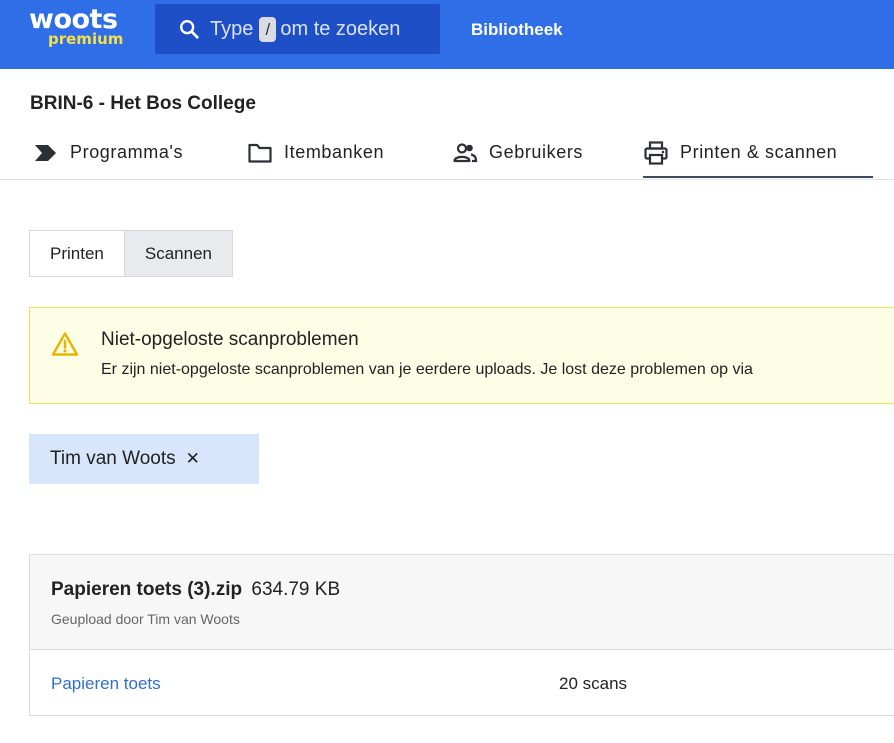  What do you see at coordinates (340, 29) in the screenshot?
I see `search-suffix: om te zoeken` at bounding box center [340, 29].